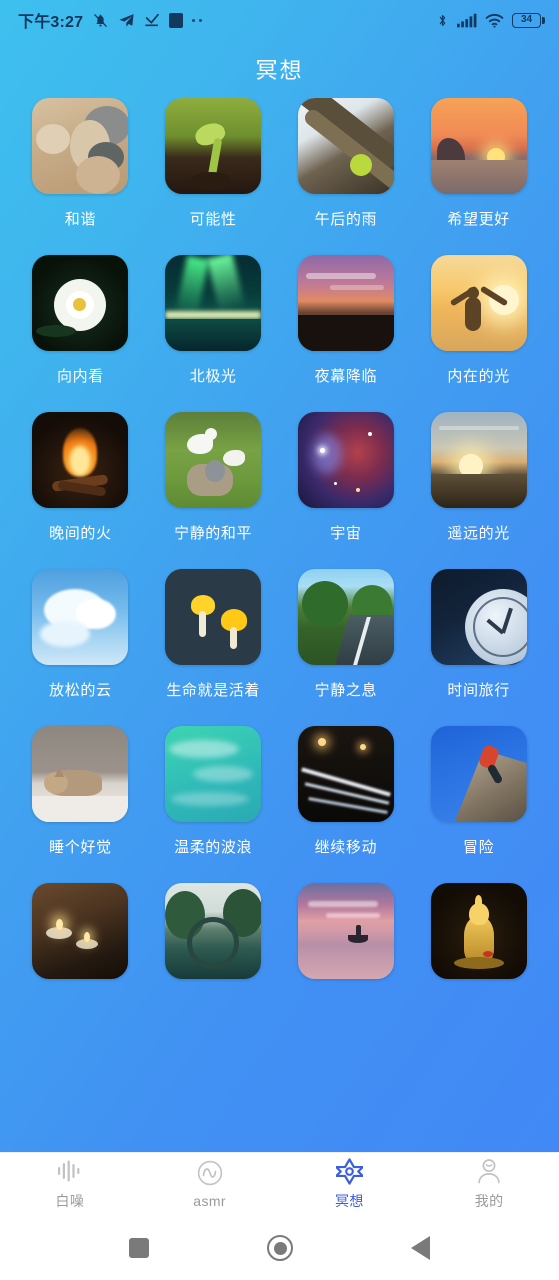 This screenshot has height=1280, width=559. I want to click on tab-profile: 我的, so click(489, 1184).